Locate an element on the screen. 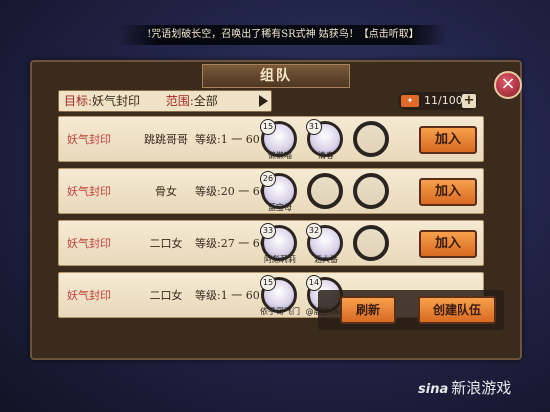  close-button: × is located at coordinates (508, 85).